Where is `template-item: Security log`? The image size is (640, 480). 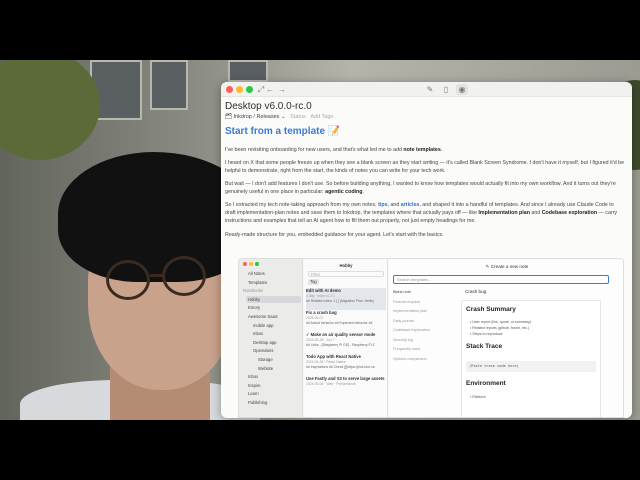
template-item: Security log is located at coordinates (403, 340).